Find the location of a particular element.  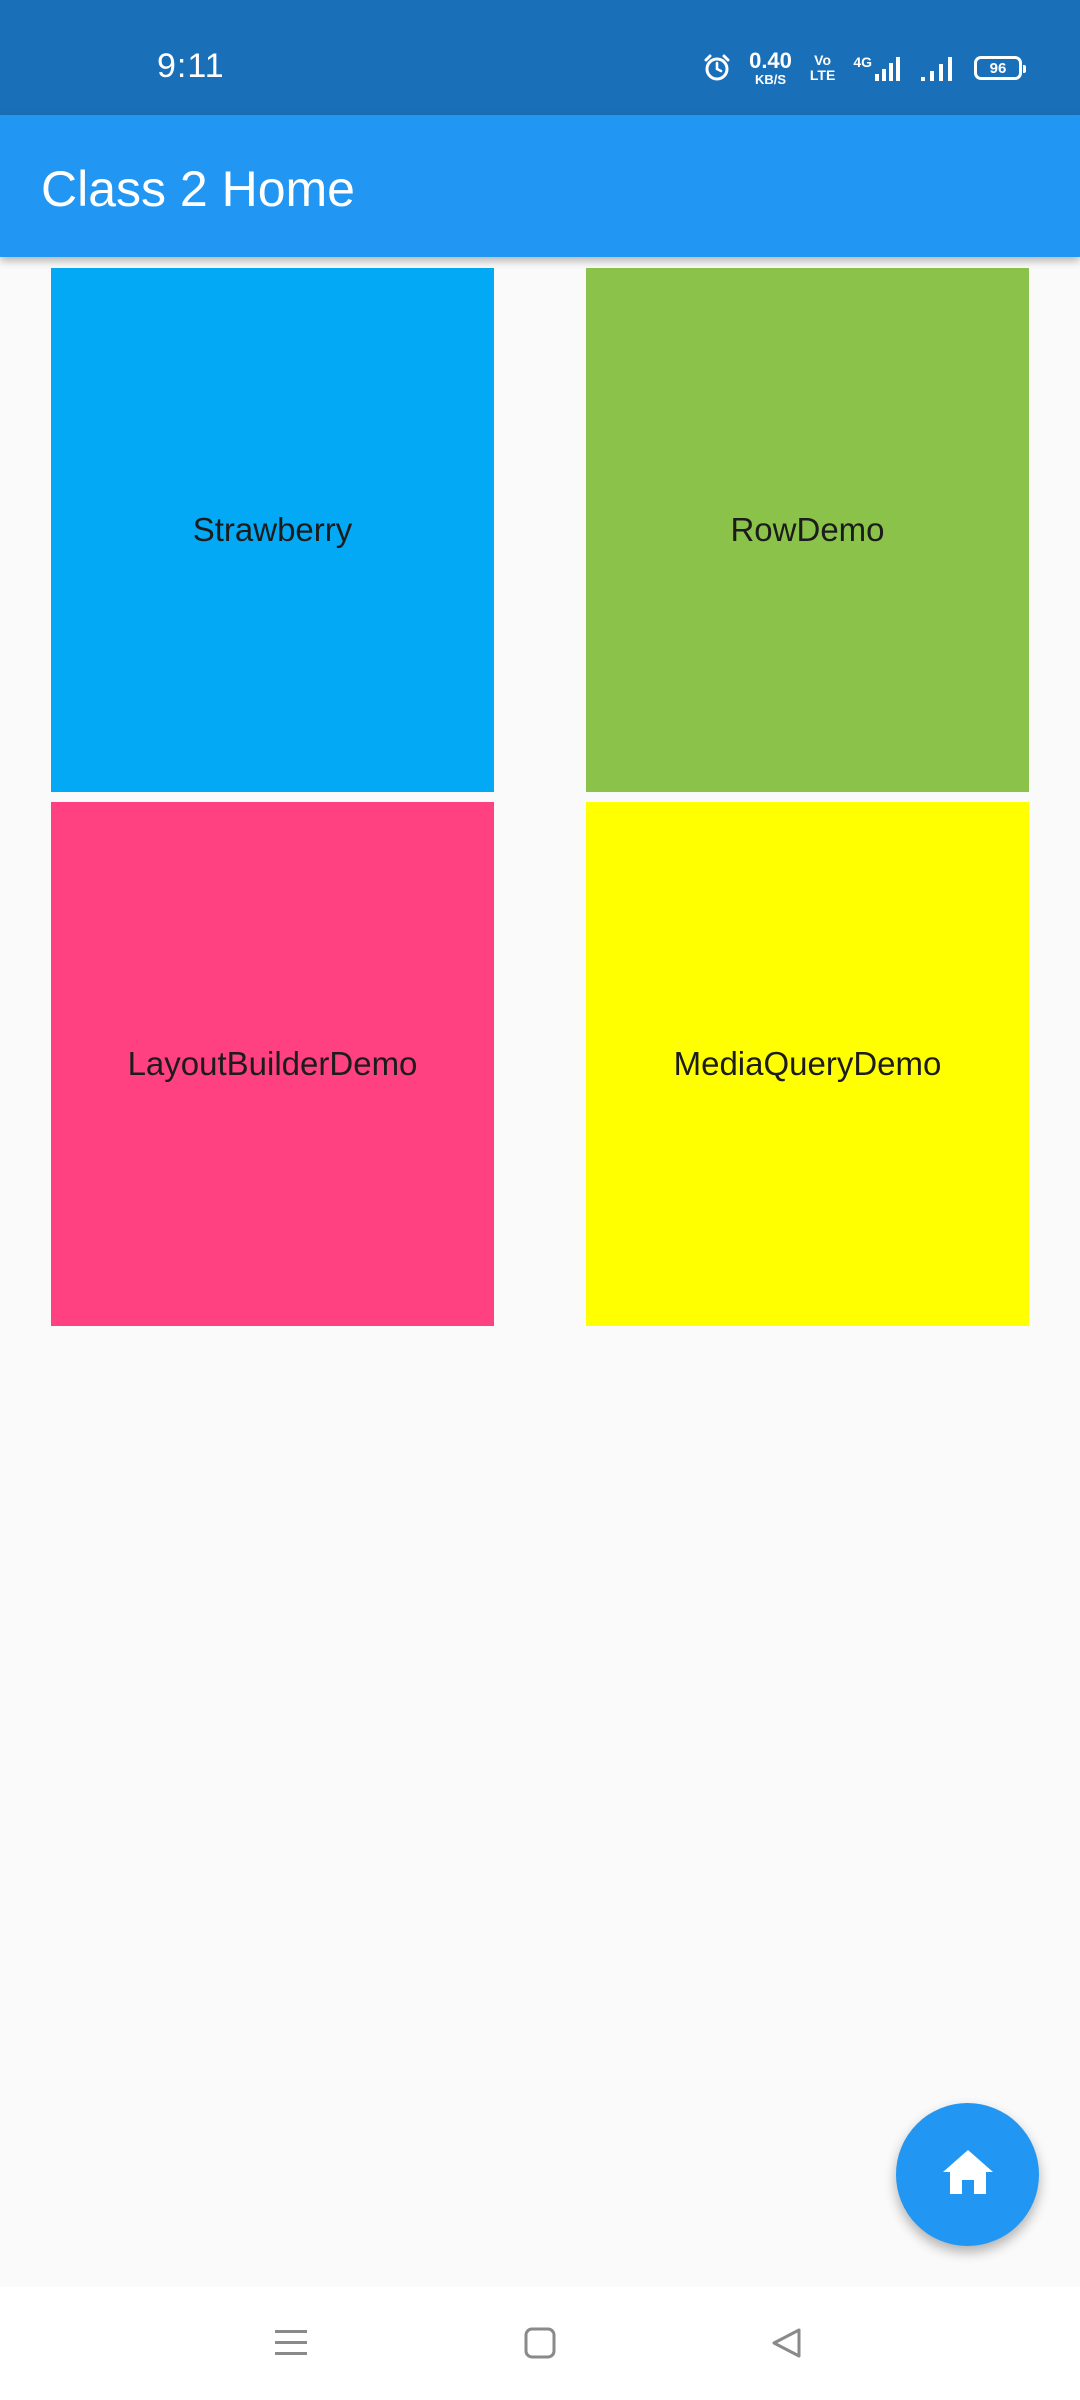

back-triangle-icon is located at coordinates (787, 2345).